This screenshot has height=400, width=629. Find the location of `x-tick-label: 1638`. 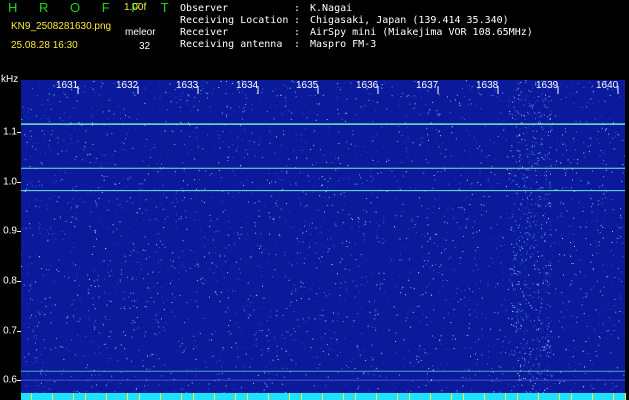

x-tick-label: 1638 is located at coordinates (487, 85).